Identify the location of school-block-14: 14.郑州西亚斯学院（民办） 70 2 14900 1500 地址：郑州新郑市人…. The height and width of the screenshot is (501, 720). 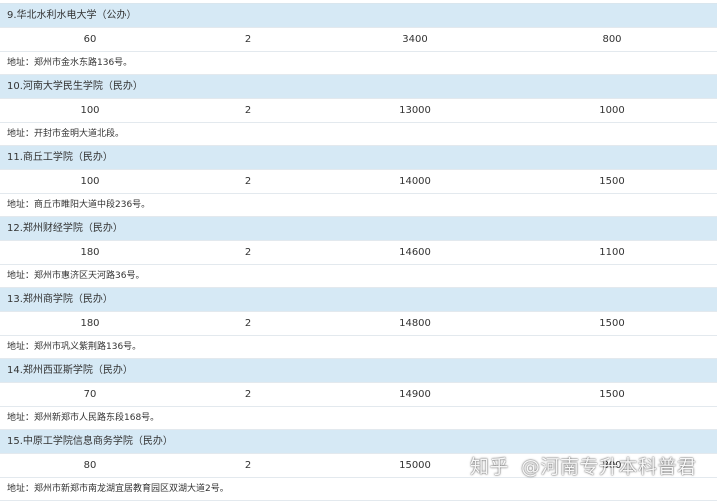
(358, 394).